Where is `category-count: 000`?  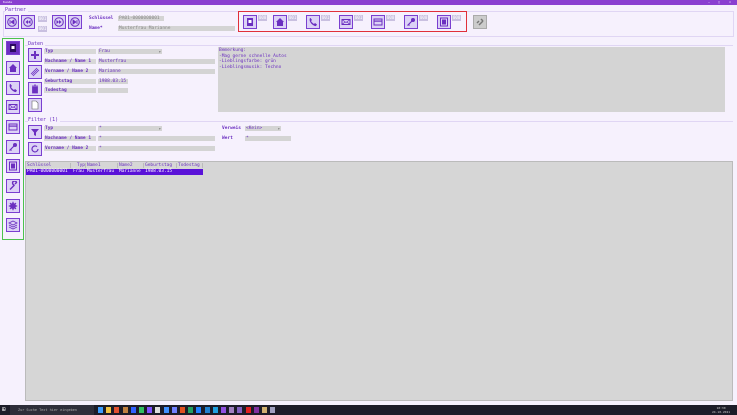
category-count: 000 is located at coordinates (457, 18).